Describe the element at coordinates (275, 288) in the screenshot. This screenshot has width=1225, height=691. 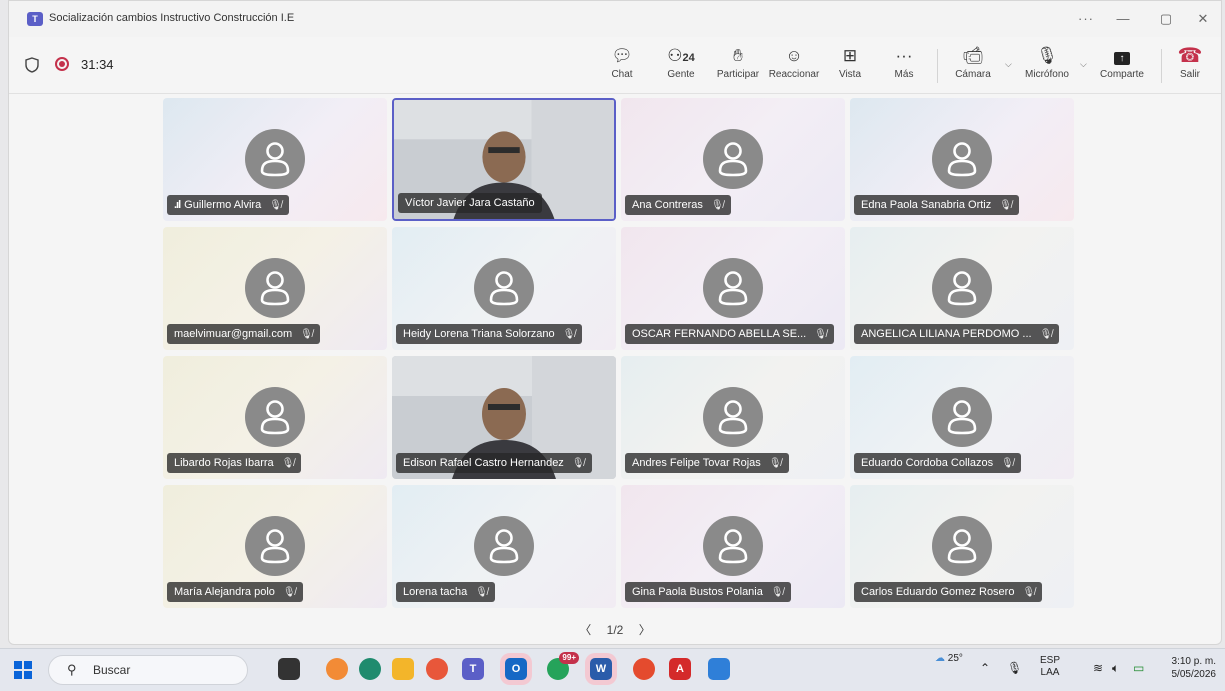
I see `participant-tile: maelvimuar@gmail.com 🎙︎̸` at that location.